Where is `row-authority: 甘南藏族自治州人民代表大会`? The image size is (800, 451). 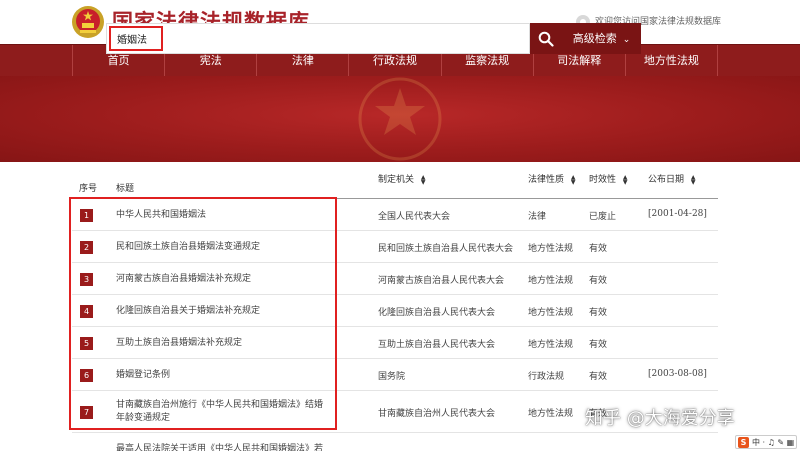
row-authority: 甘南藏族自治州人民代表大会 is located at coordinates (437, 414).